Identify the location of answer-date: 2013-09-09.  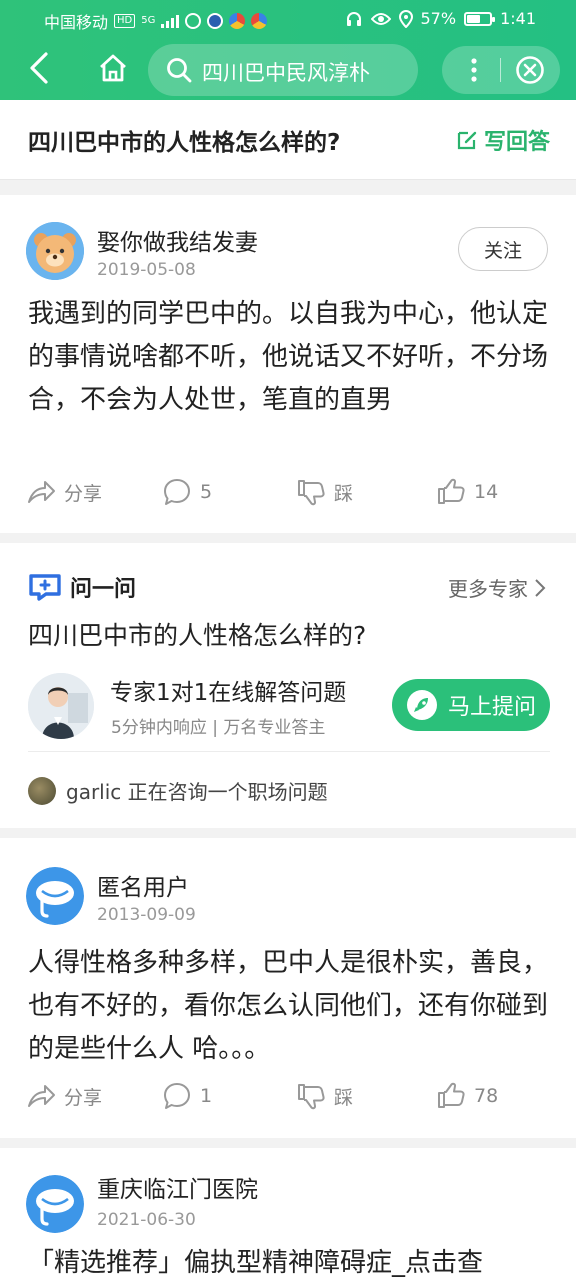
(146, 915).